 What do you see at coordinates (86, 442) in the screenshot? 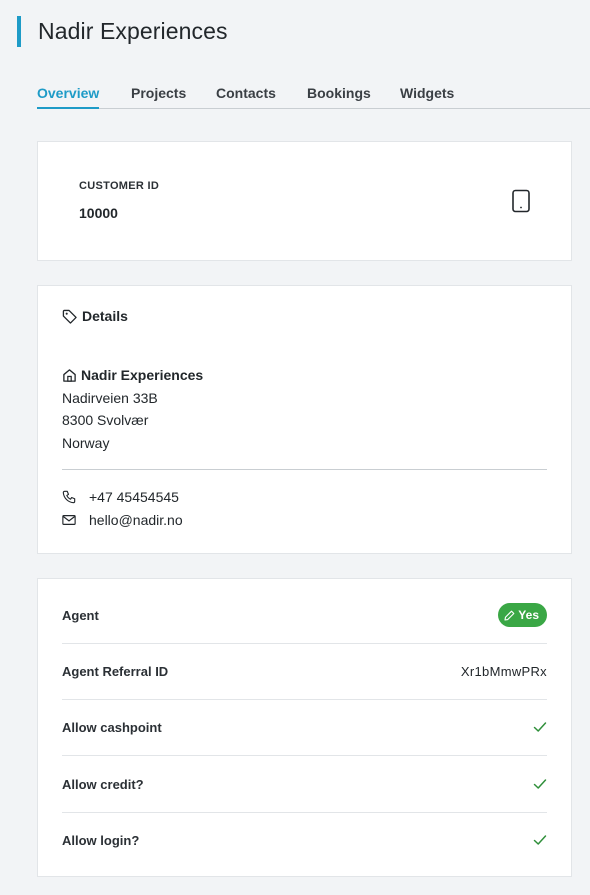
I see `address-country: Norway` at bounding box center [86, 442].